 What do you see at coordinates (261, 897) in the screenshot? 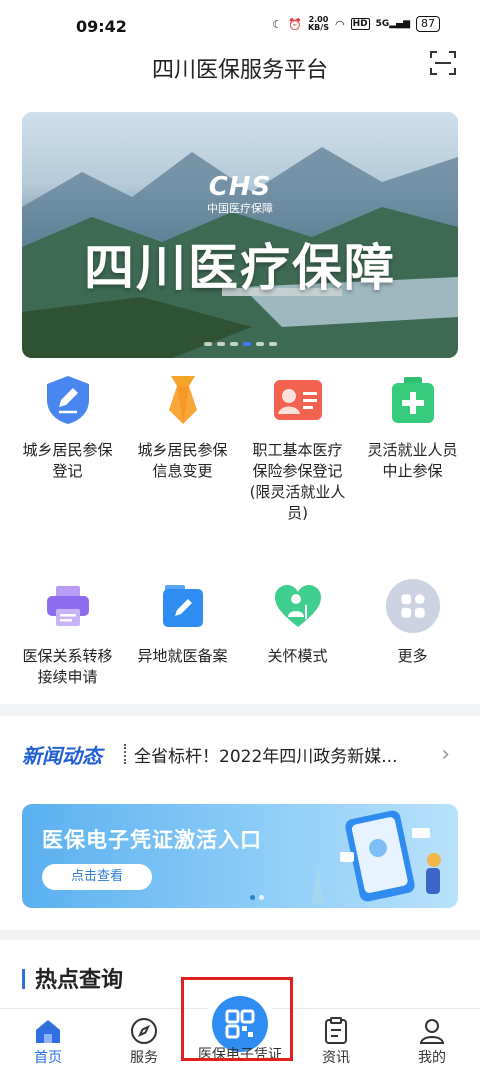
I see `promo-dot` at bounding box center [261, 897].